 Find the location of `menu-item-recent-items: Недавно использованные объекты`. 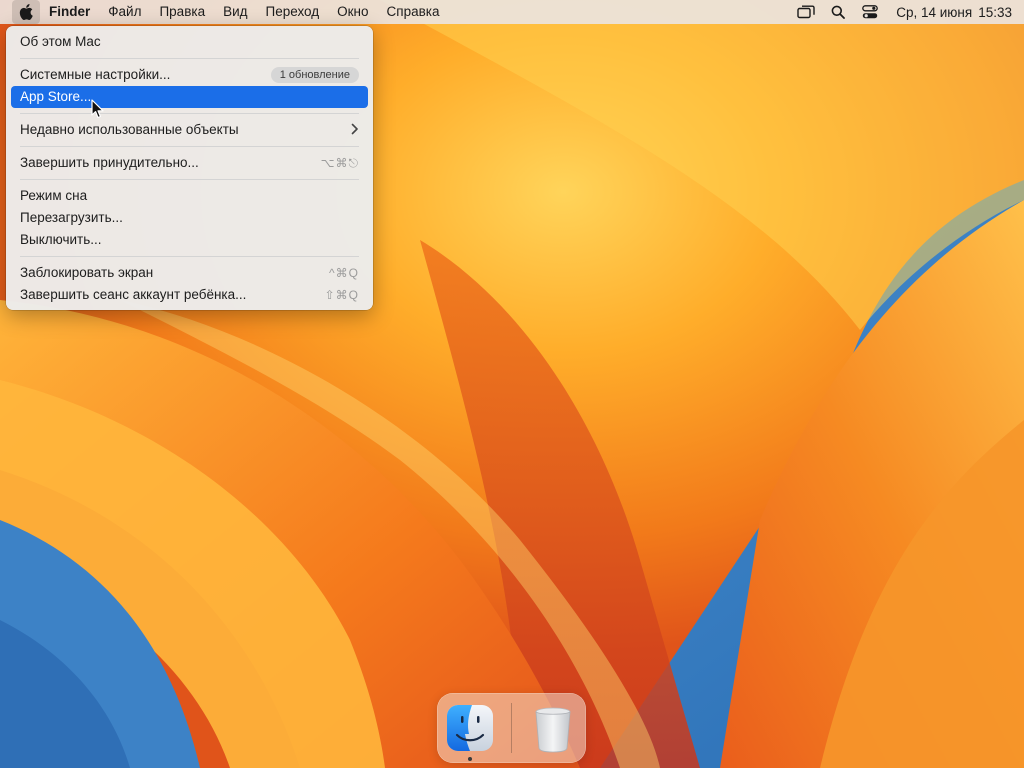

menu-item-recent-items: Недавно использованные объекты is located at coordinates (189, 130).